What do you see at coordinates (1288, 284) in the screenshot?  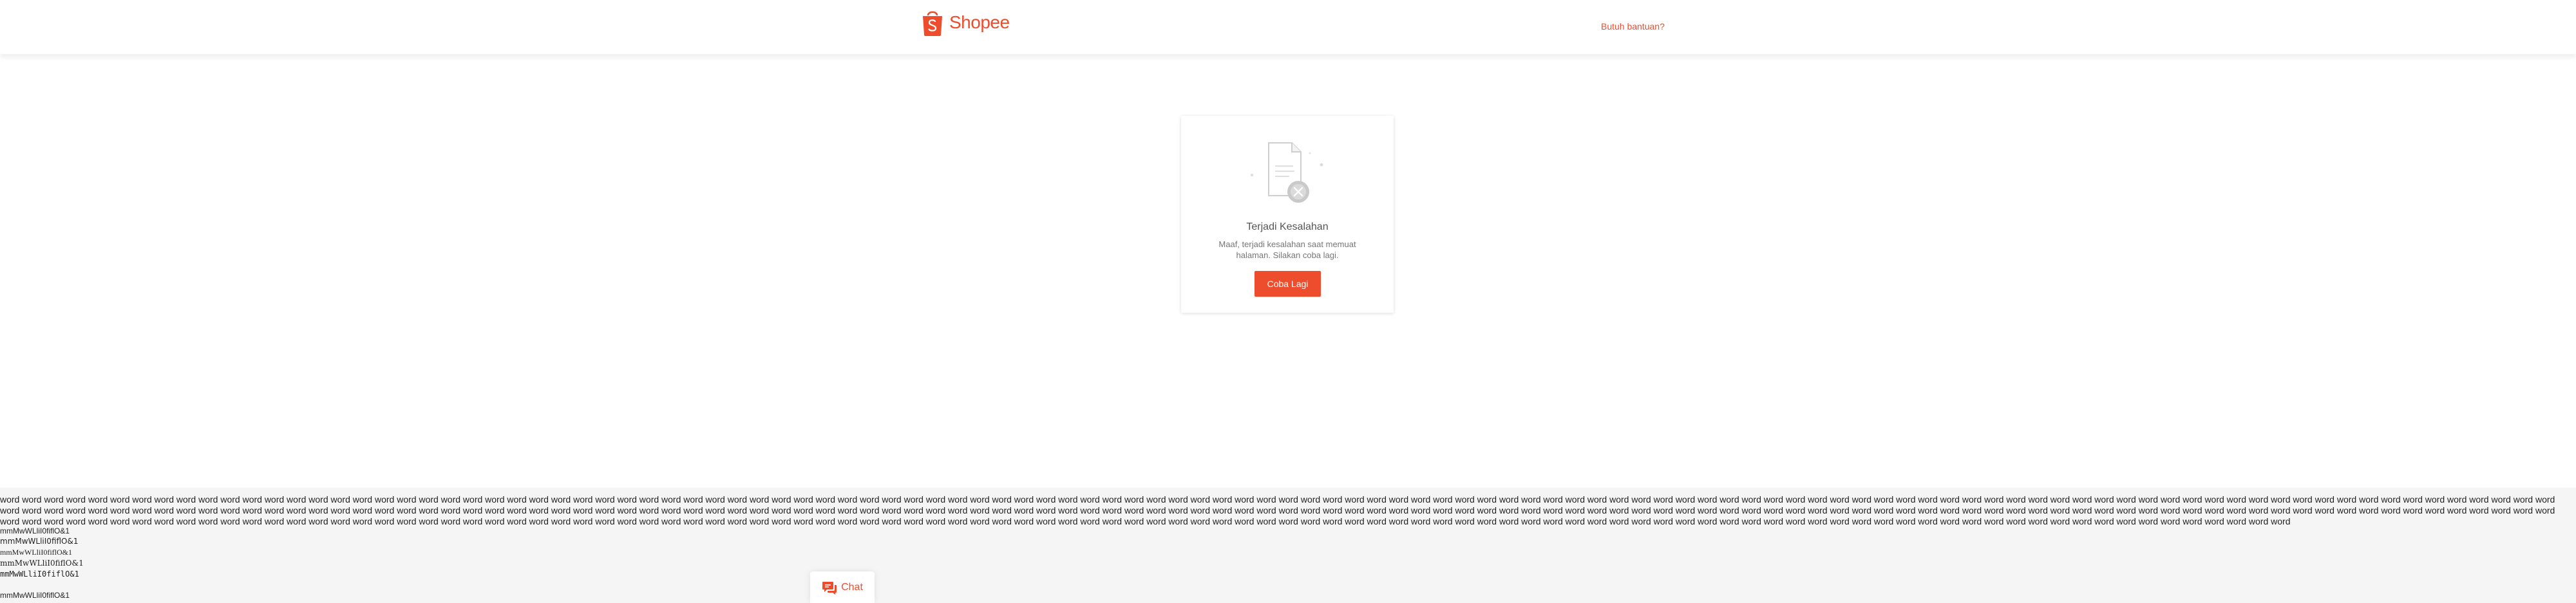 I see `retry-button: Coba Lagi` at bounding box center [1288, 284].